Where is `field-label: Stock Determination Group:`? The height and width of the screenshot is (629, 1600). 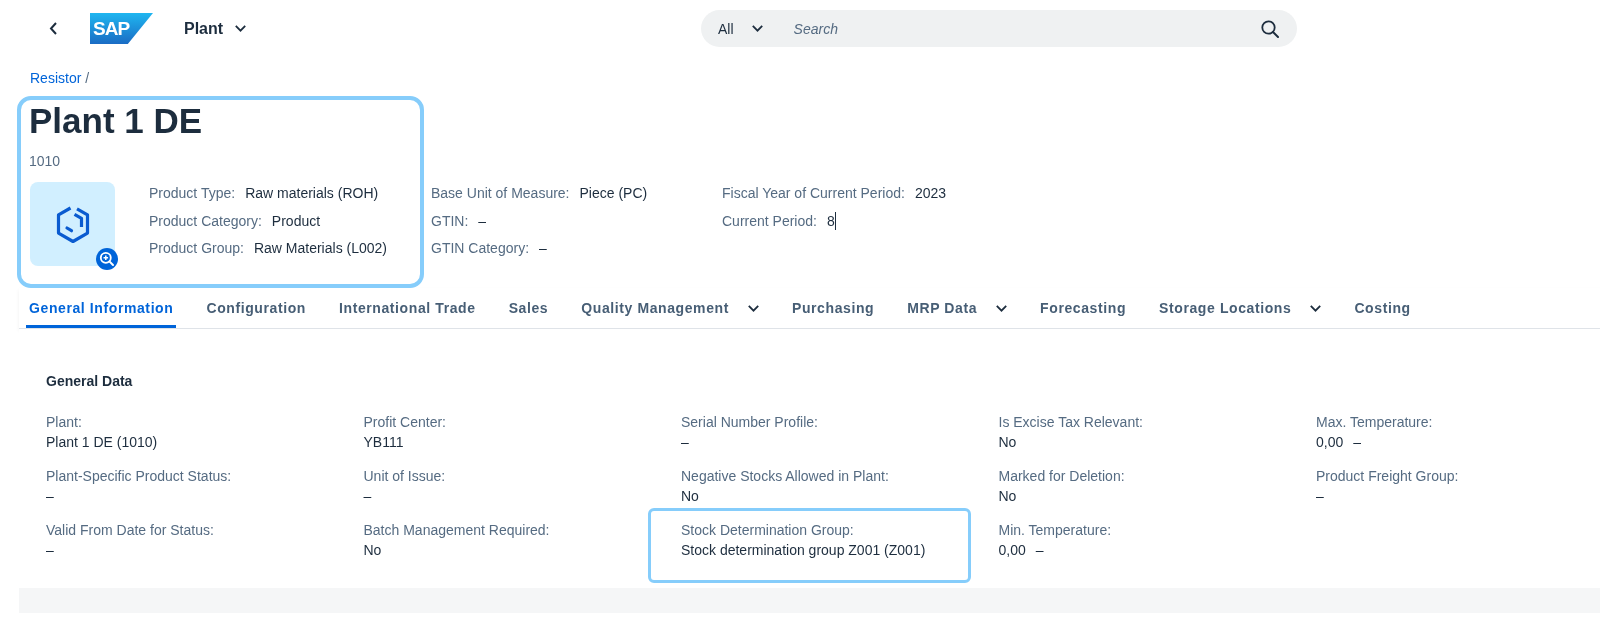 field-label: Stock Determination Group: is located at coordinates (767, 530).